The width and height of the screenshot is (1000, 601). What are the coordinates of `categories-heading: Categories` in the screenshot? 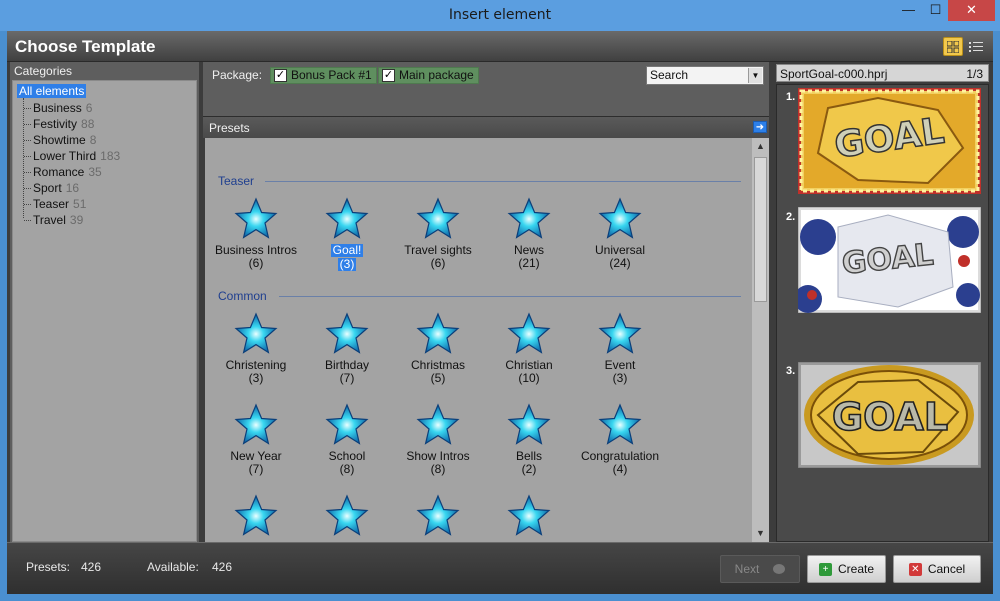 It's located at (43, 71).